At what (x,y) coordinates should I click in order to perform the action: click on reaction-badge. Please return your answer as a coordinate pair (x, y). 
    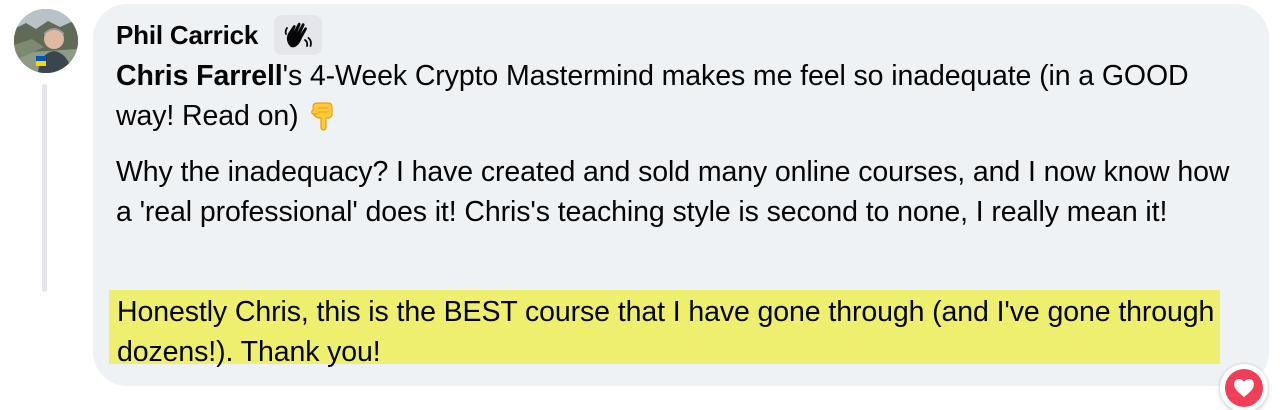
    Looking at the image, I should click on (1244, 387).